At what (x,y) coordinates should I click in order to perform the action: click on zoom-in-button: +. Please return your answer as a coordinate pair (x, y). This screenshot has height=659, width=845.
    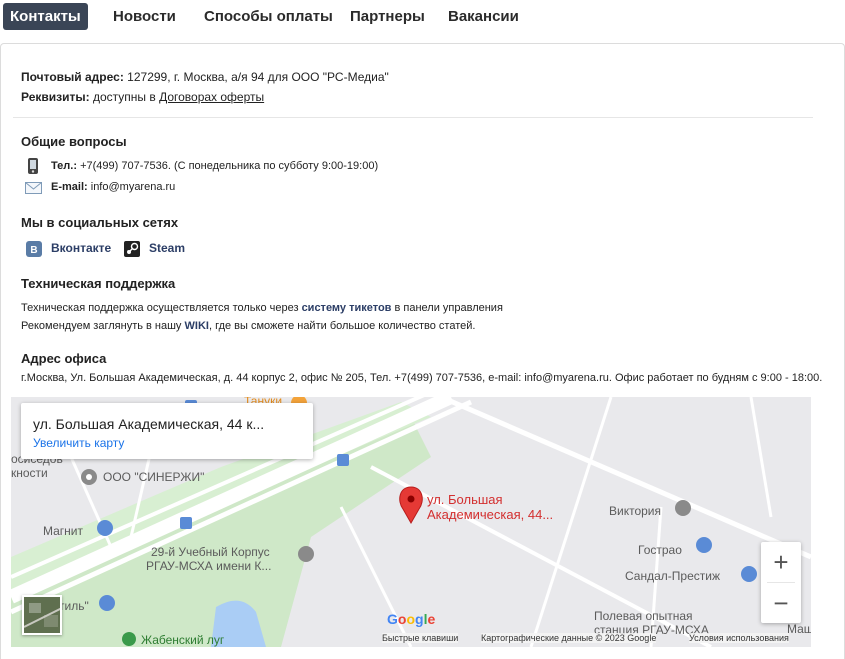
    Looking at the image, I should click on (781, 562).